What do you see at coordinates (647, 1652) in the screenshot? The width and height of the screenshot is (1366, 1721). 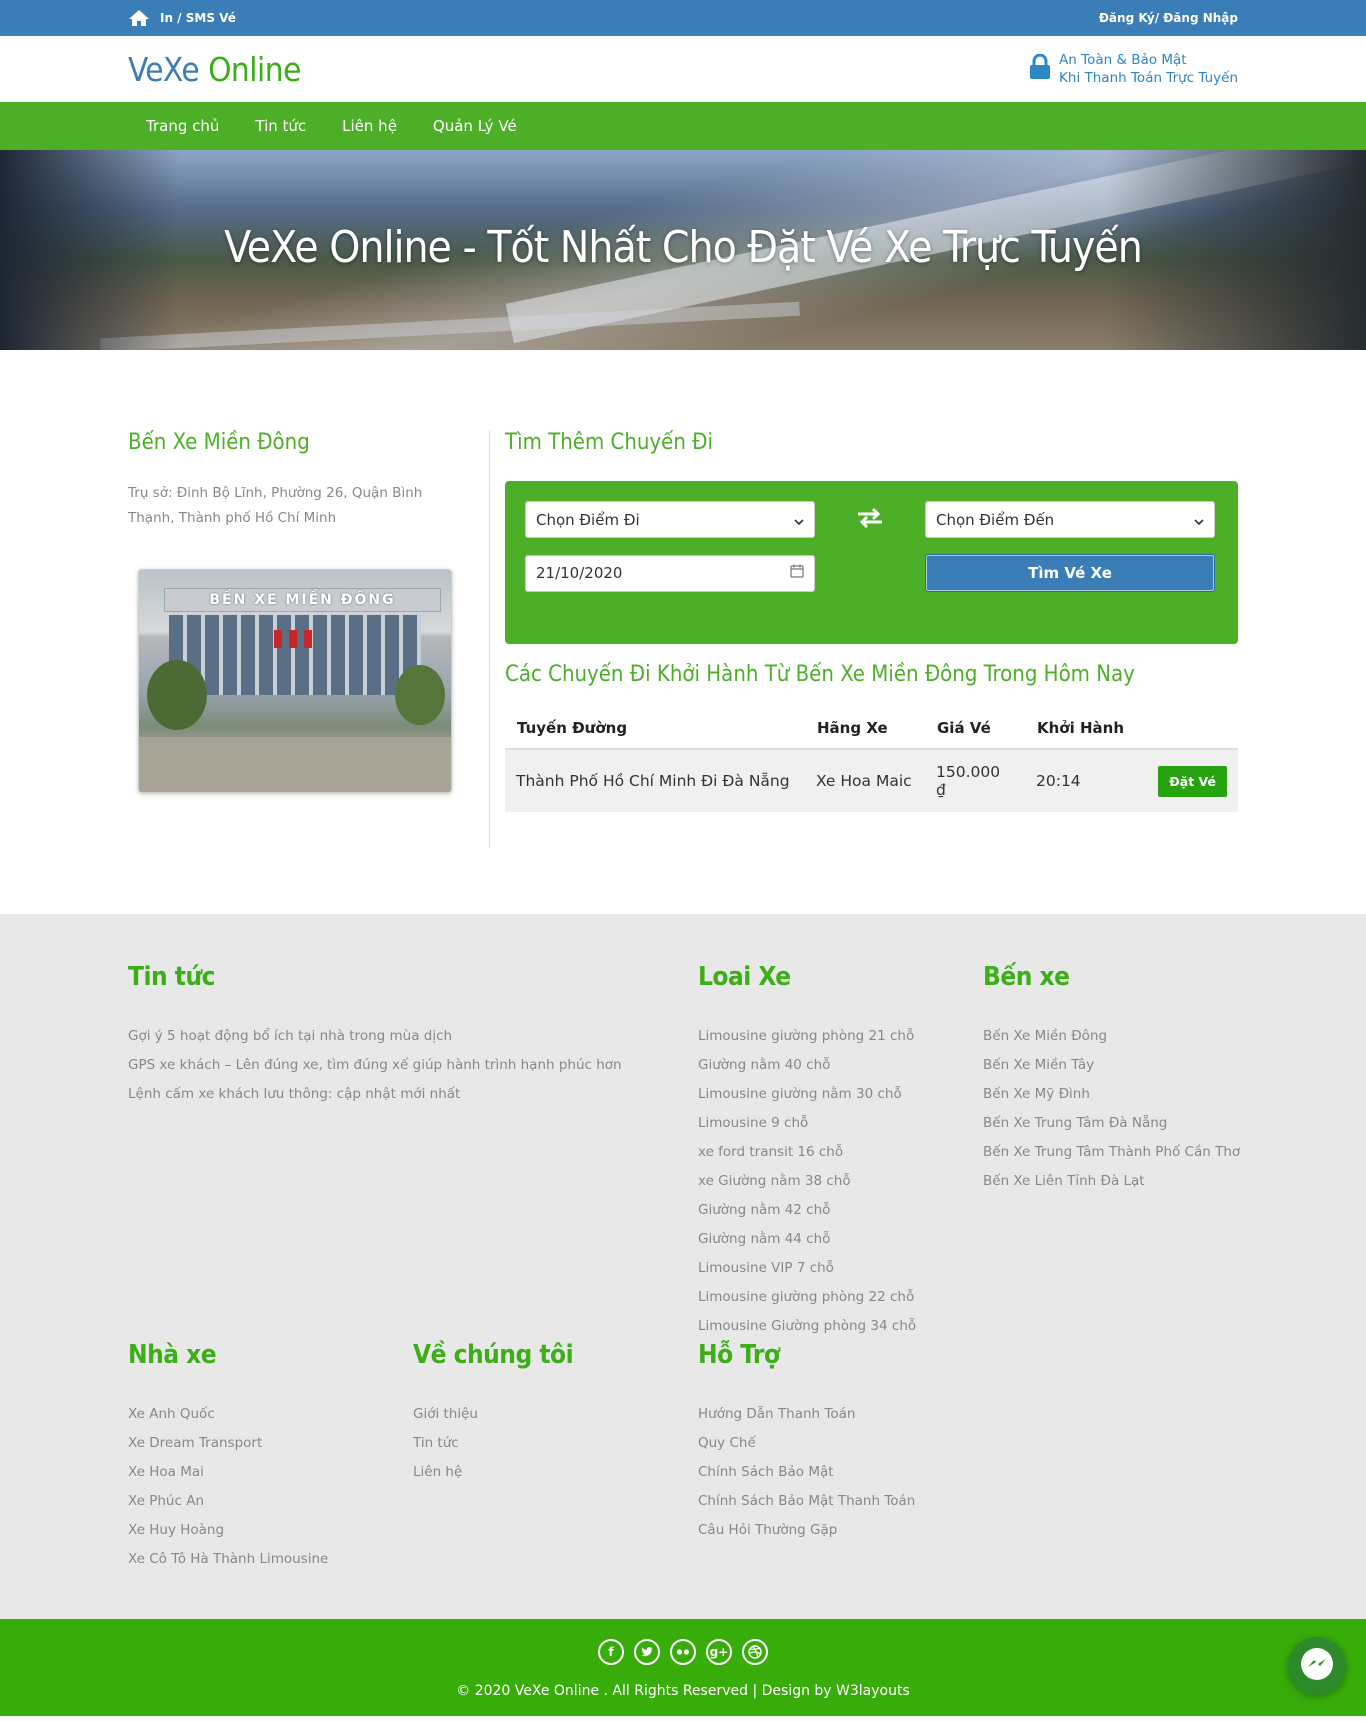 I see `twitter-icon` at bounding box center [647, 1652].